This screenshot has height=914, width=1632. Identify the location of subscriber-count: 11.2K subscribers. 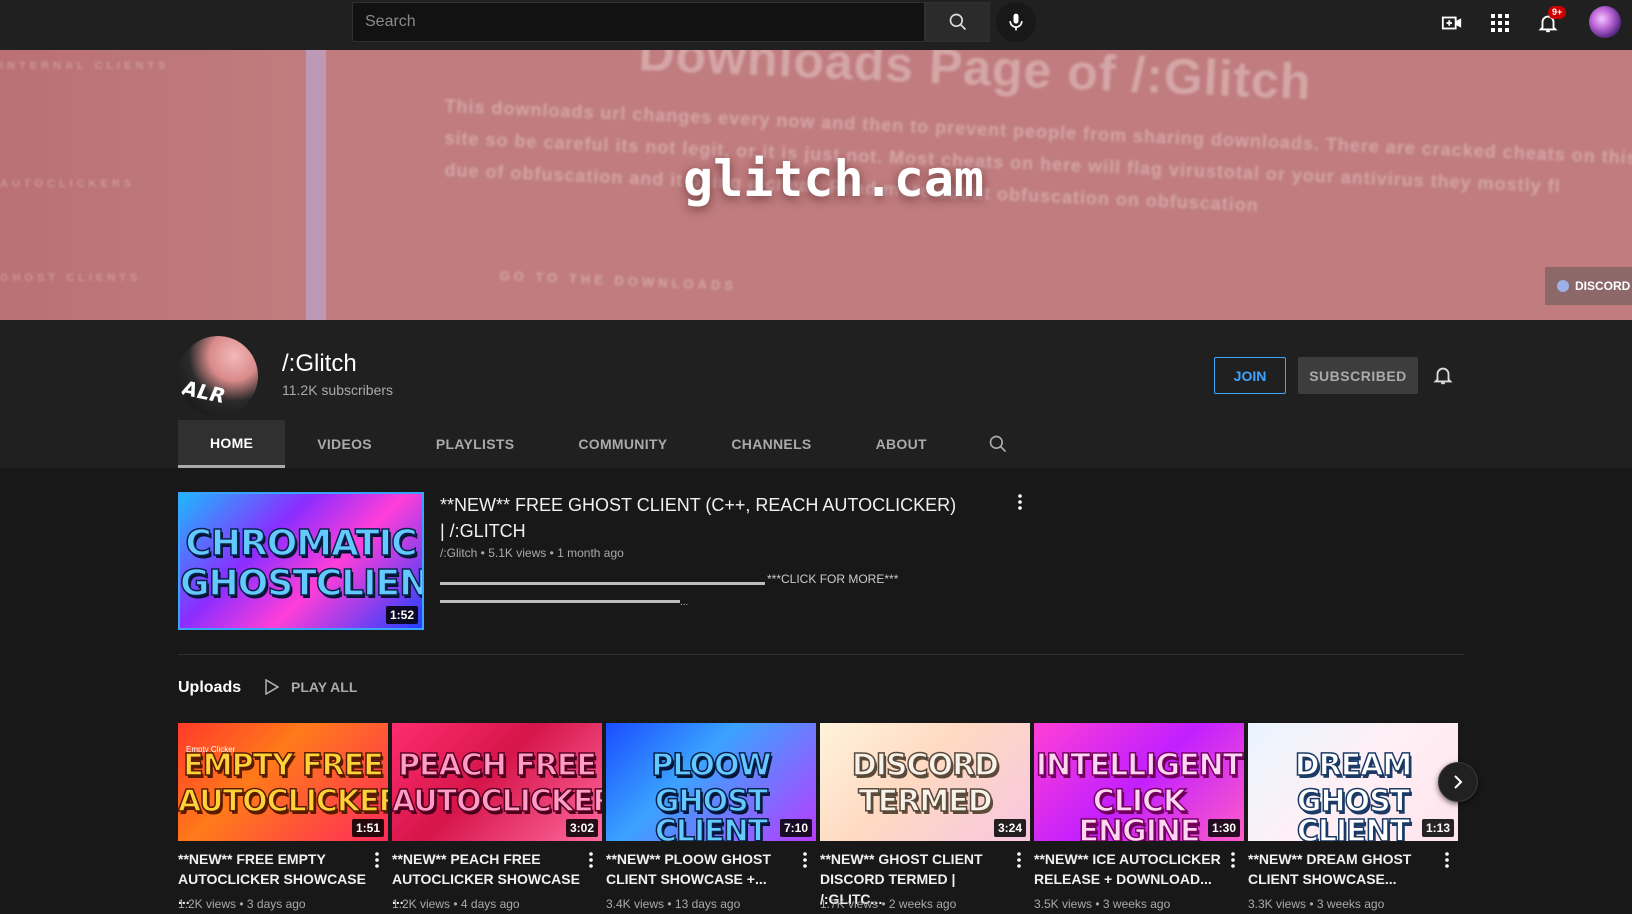
(338, 390).